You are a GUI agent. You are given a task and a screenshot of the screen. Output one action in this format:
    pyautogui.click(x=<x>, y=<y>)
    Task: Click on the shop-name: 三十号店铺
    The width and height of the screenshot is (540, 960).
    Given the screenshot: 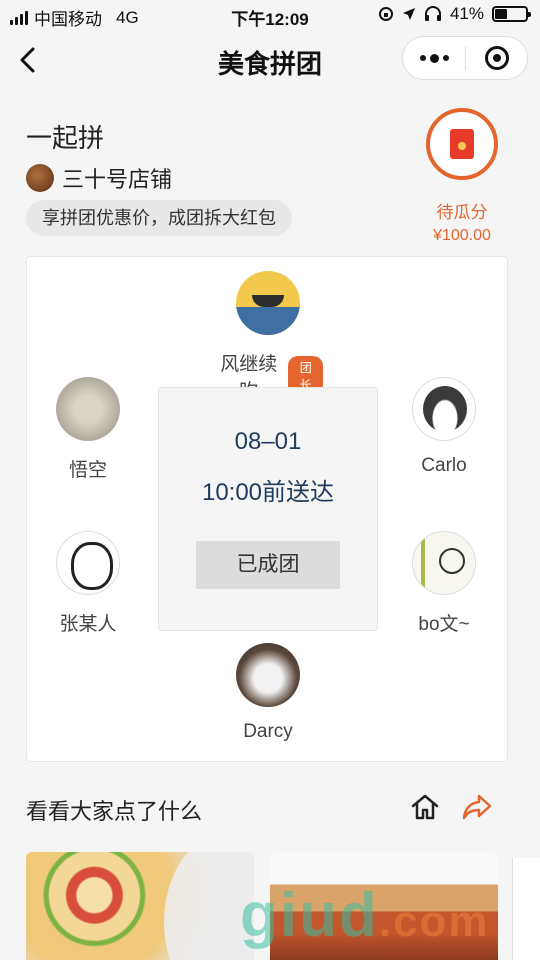 What is the action you would take?
    pyautogui.click(x=117, y=179)
    